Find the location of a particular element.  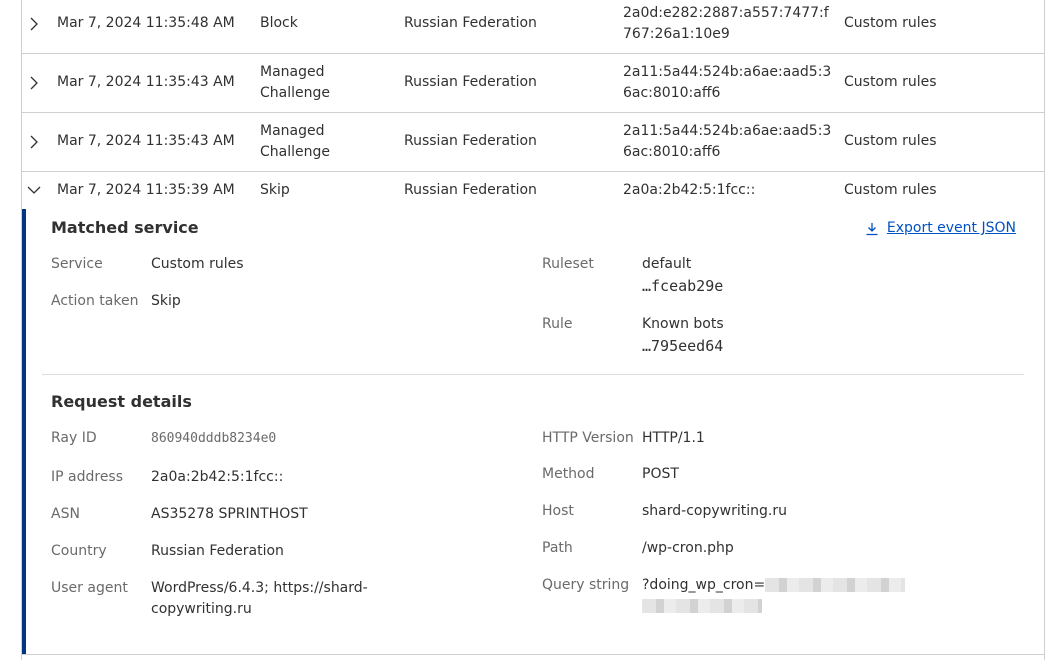

ip-address-value: 2a0a:2b42:5:1fcc:: is located at coordinates (217, 477).